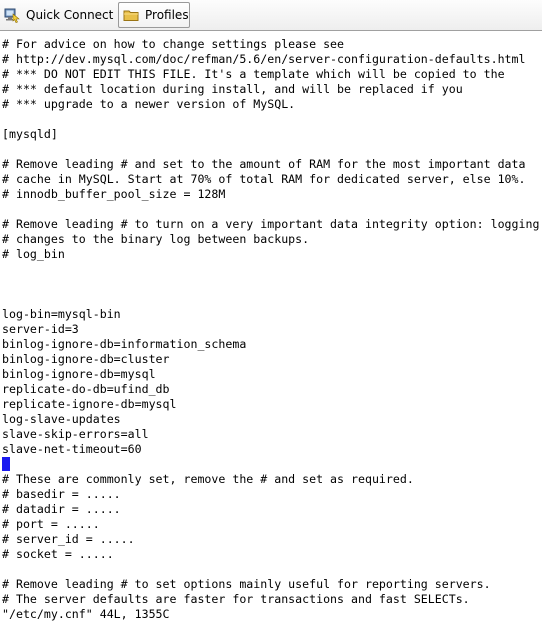  I want to click on quick-connect-button: Quick Connect, so click(60, 15).